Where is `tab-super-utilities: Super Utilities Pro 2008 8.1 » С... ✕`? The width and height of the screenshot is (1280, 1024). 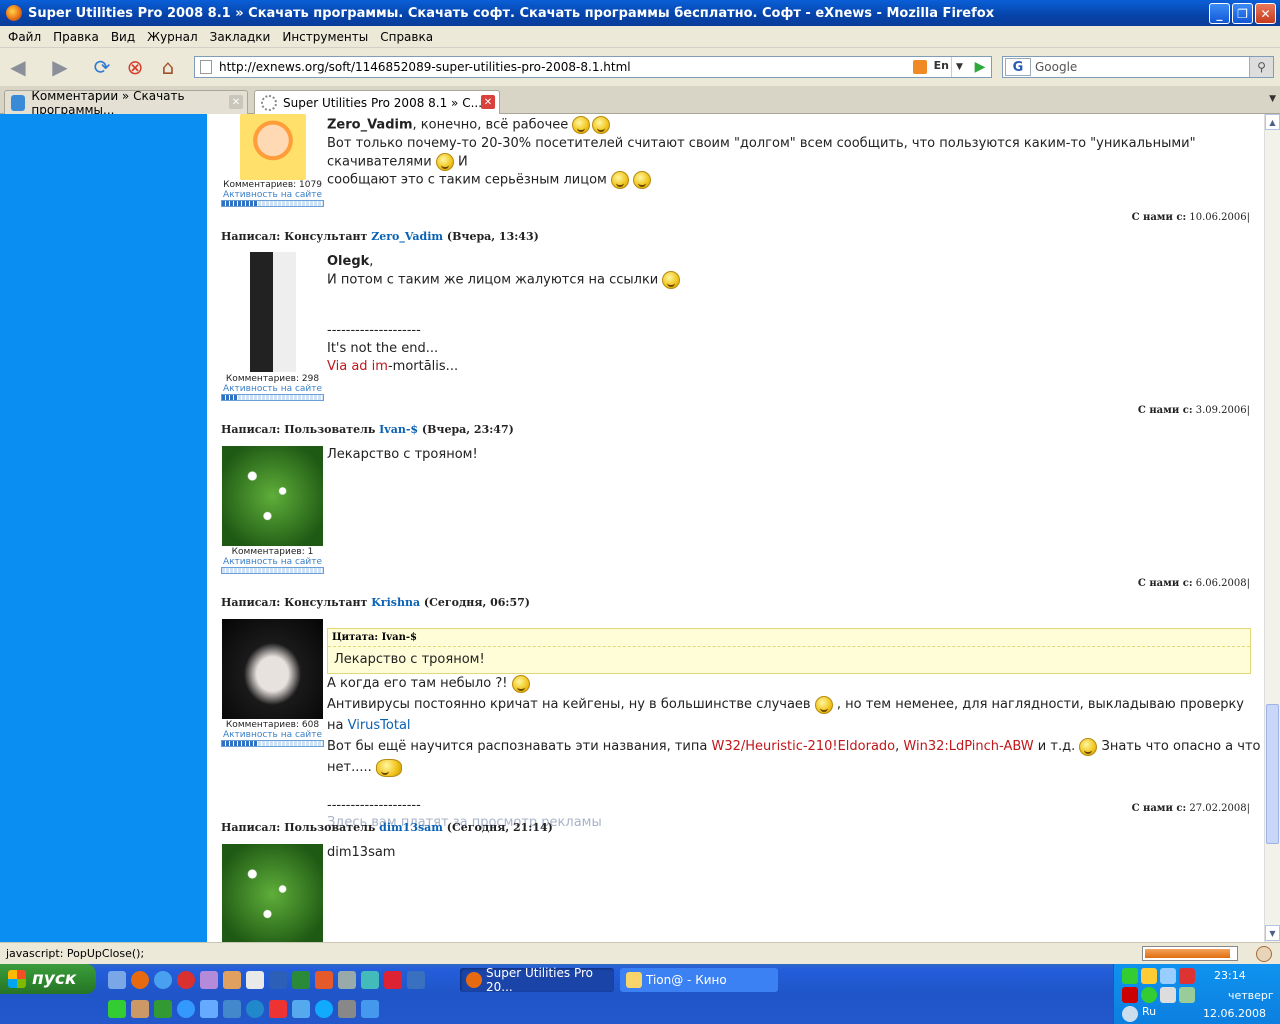
tab-super-utilities: Super Utilities Pro 2008 8.1 » С... ✕ is located at coordinates (377, 102).